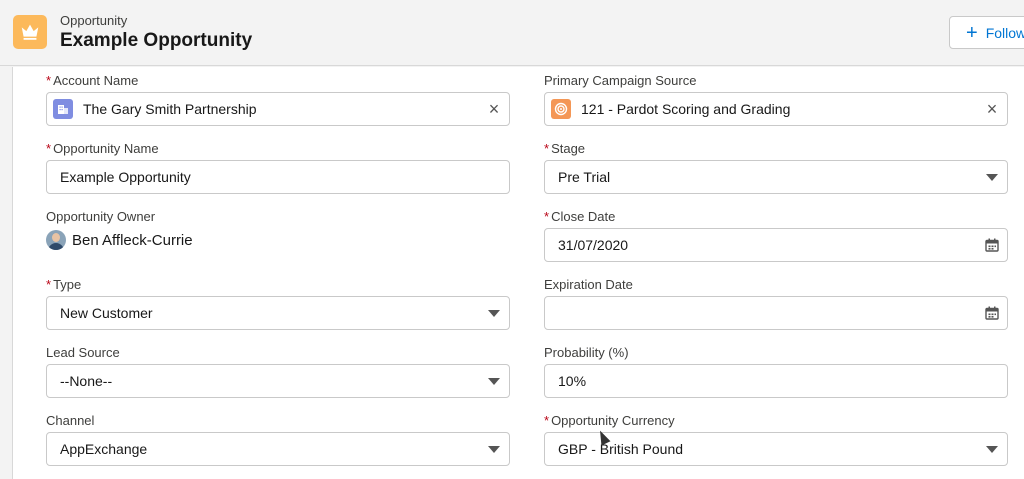  I want to click on object-type-label: Opportunity, so click(94, 20).